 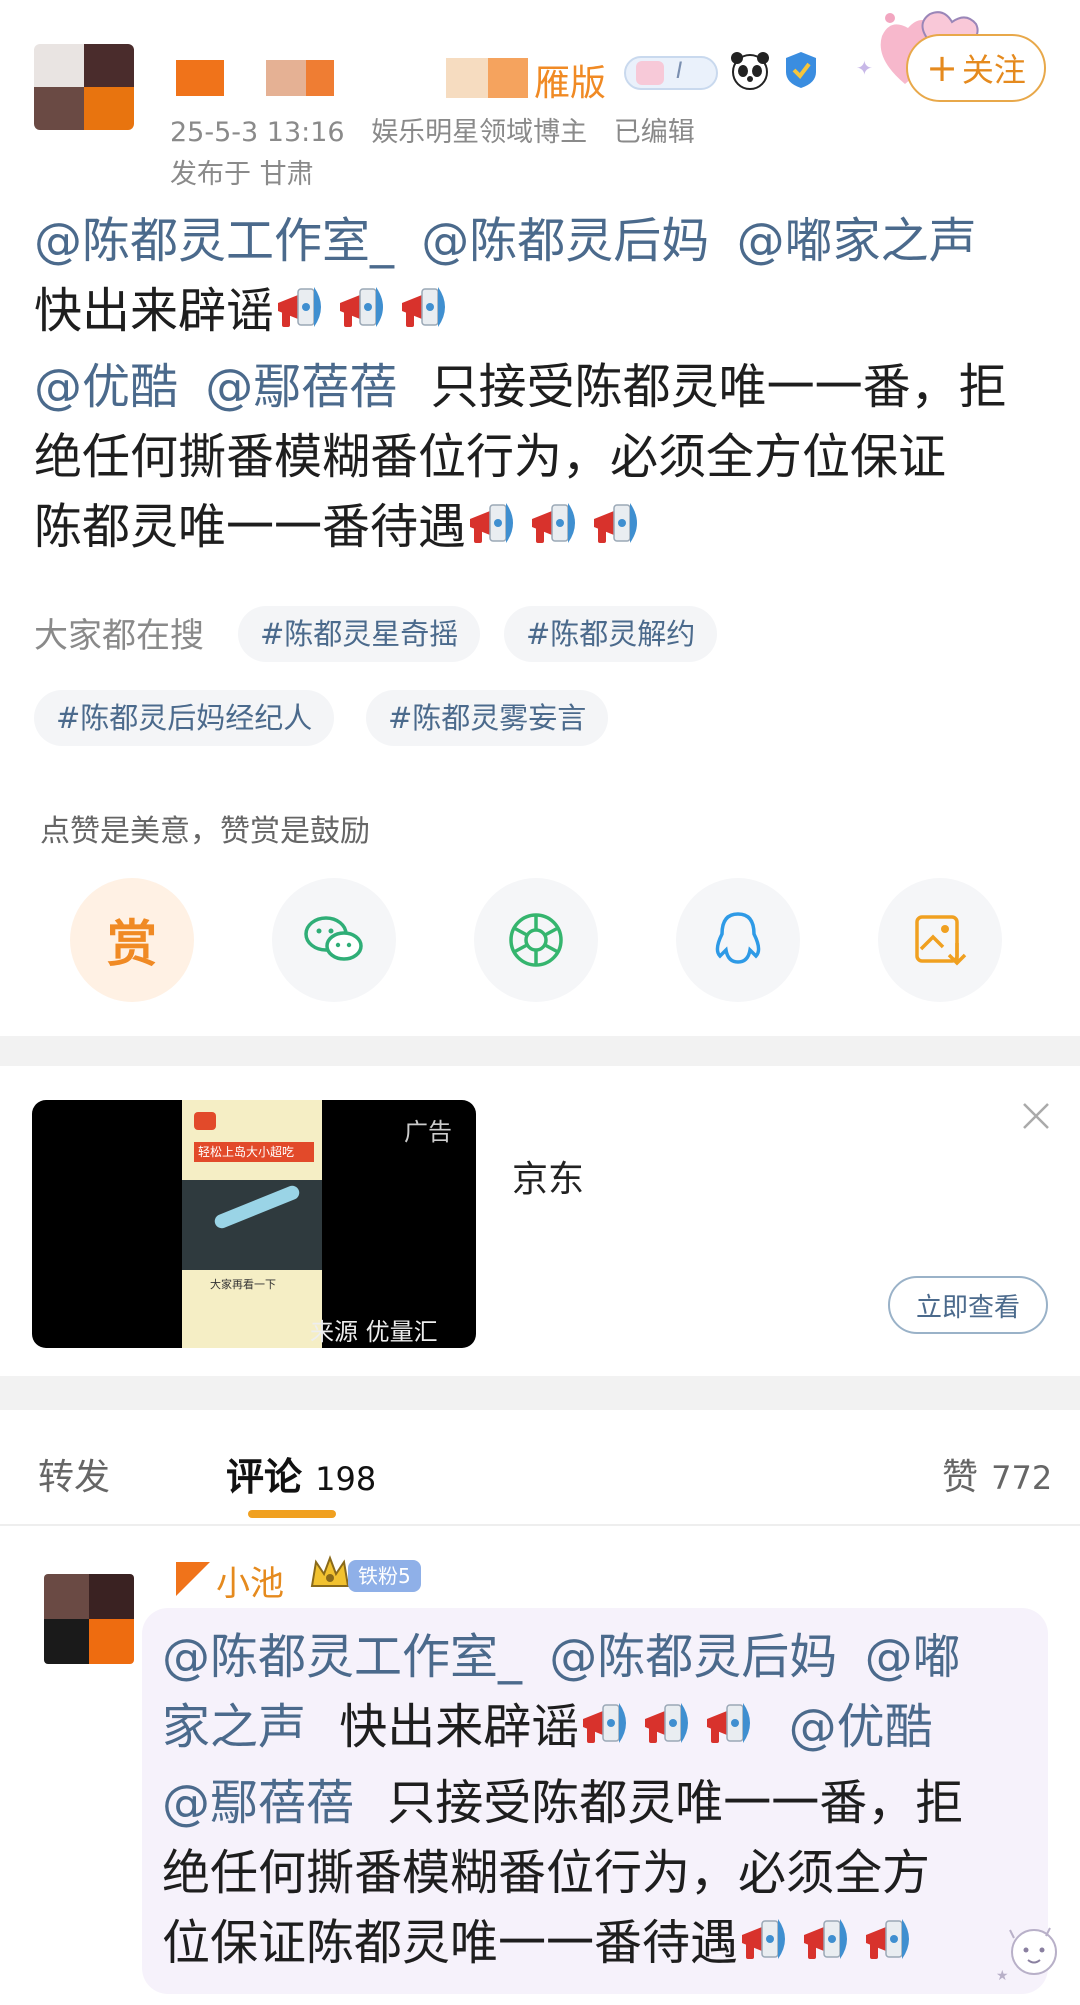 I want to click on wechat-icon, so click(x=333, y=938).